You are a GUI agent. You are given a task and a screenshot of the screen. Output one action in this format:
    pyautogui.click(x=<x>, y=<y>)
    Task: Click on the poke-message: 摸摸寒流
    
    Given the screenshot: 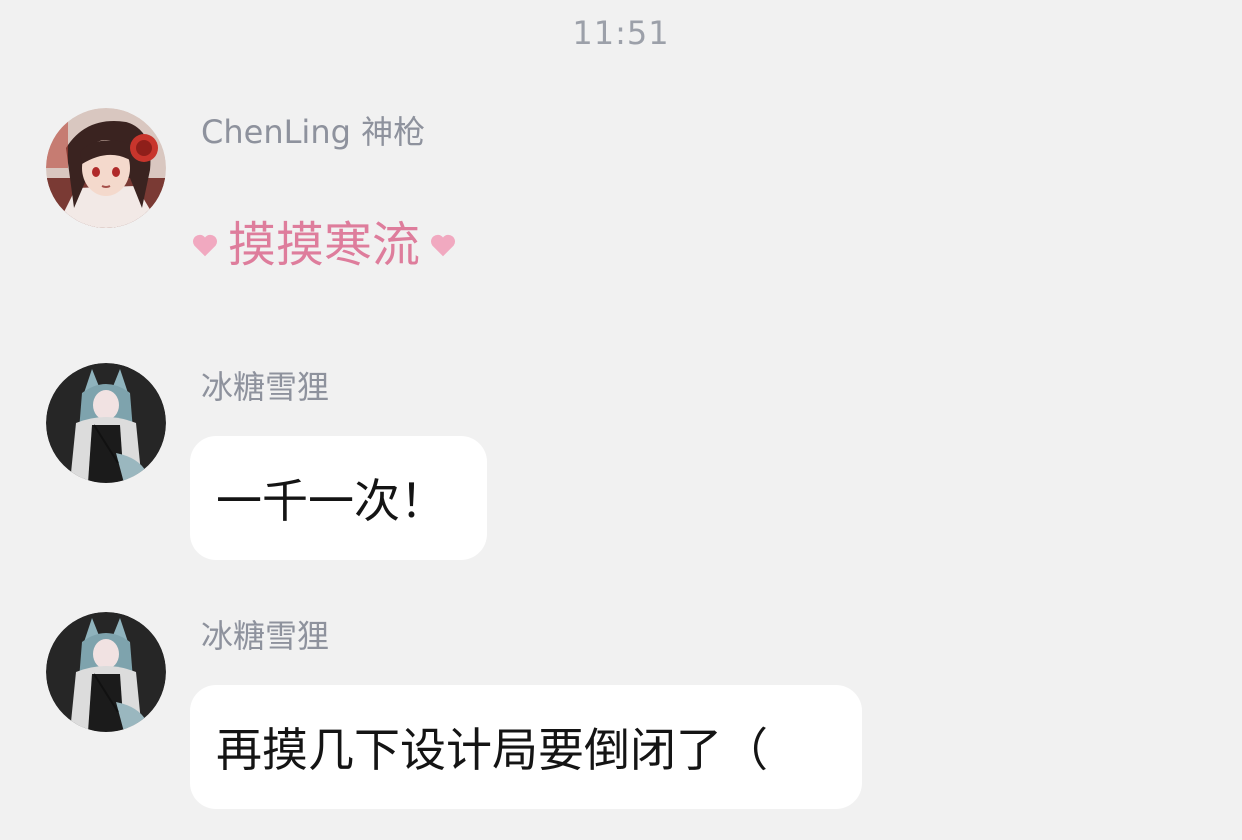 What is the action you would take?
    pyautogui.click(x=324, y=245)
    